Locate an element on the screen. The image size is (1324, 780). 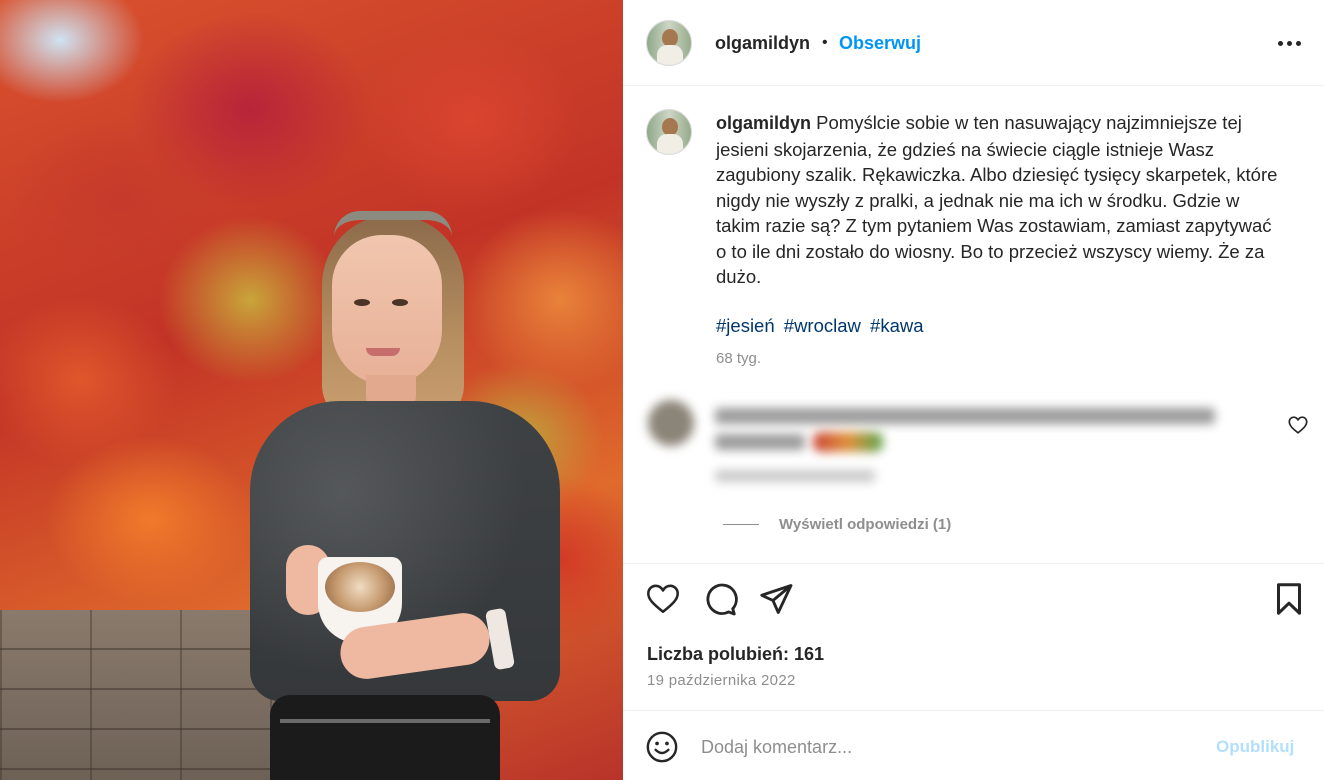
commenter-avatar is located at coordinates (671, 423).